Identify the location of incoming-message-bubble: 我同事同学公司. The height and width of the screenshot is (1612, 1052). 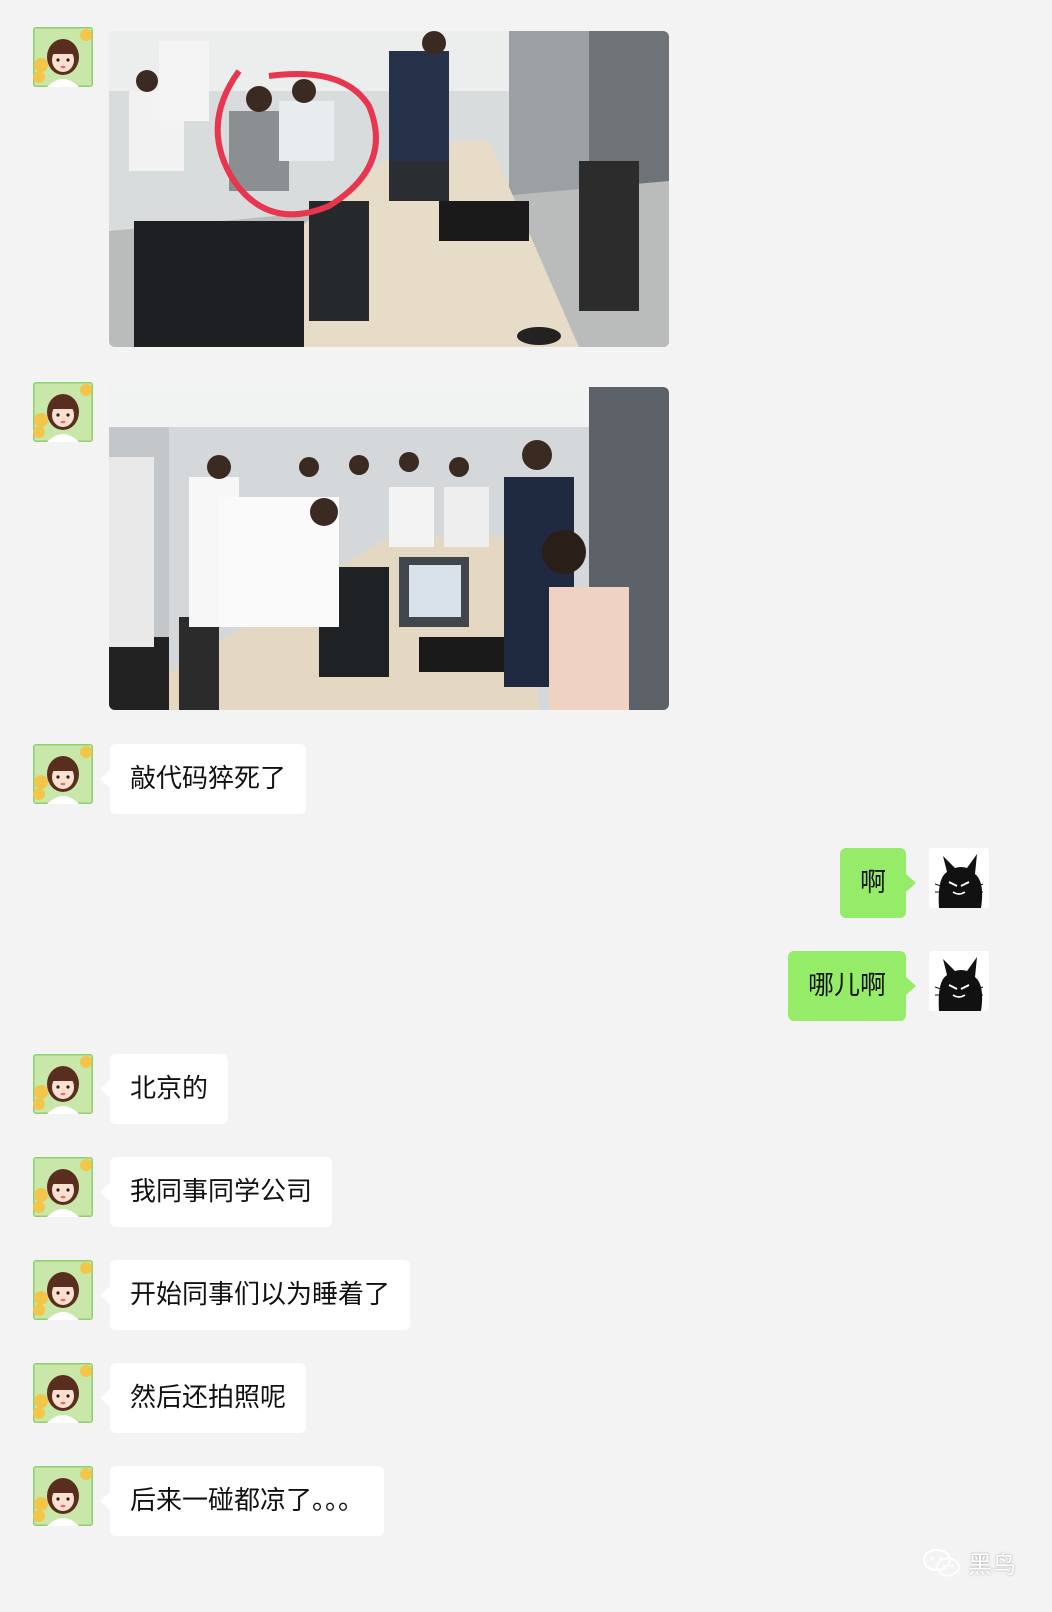
(216, 1192).